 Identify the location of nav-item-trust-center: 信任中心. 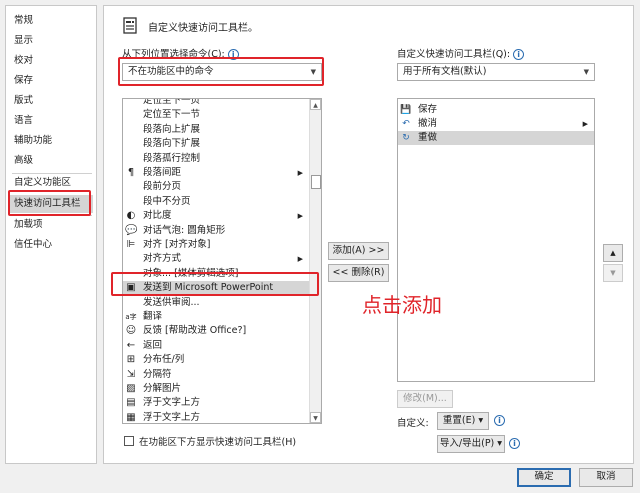
(33, 245).